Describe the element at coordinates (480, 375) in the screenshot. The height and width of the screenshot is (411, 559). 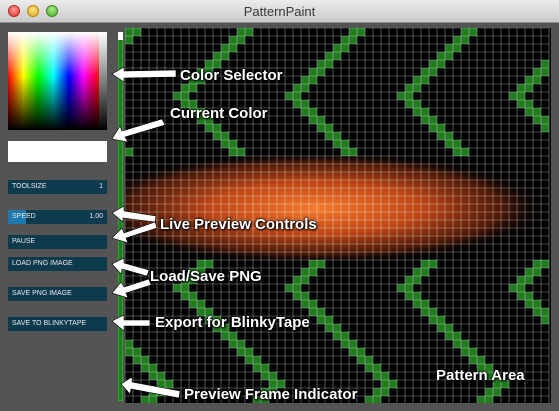
I see `annotation-pattern-area: Pattern Area` at that location.